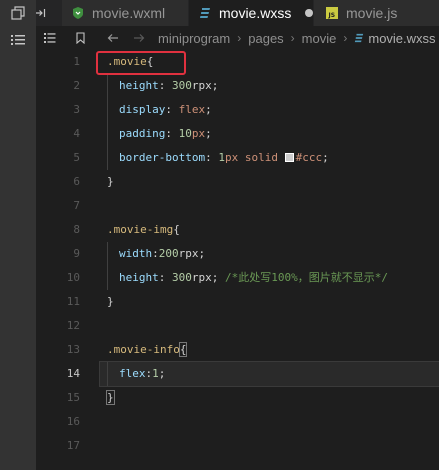 The width and height of the screenshot is (439, 470). Describe the element at coordinates (372, 13) in the screenshot. I see `tab-label: movie.js` at that location.